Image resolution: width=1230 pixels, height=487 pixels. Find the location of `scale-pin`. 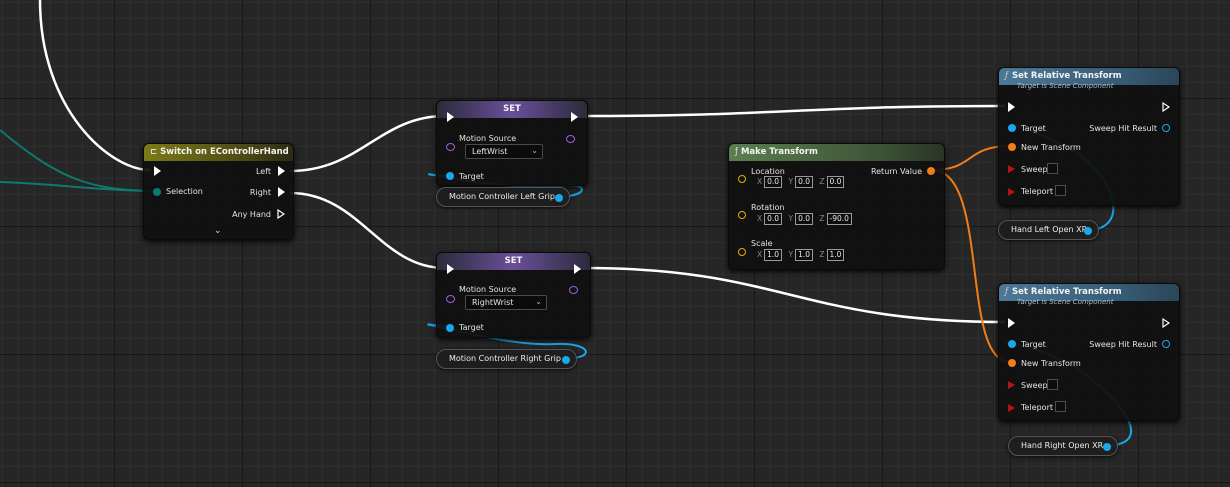

scale-pin is located at coordinates (742, 252).